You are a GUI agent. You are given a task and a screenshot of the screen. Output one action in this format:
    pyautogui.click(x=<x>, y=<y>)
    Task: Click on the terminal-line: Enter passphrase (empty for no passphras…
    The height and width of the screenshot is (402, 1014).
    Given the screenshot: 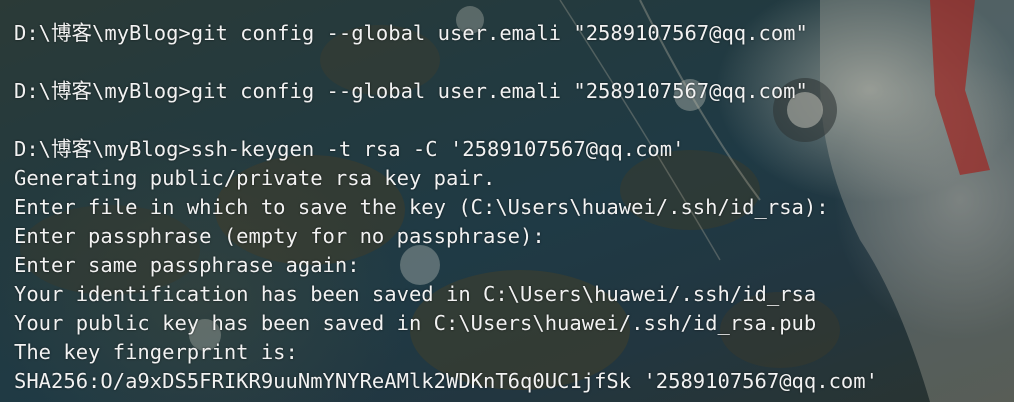 What is the action you would take?
    pyautogui.click(x=279, y=236)
    